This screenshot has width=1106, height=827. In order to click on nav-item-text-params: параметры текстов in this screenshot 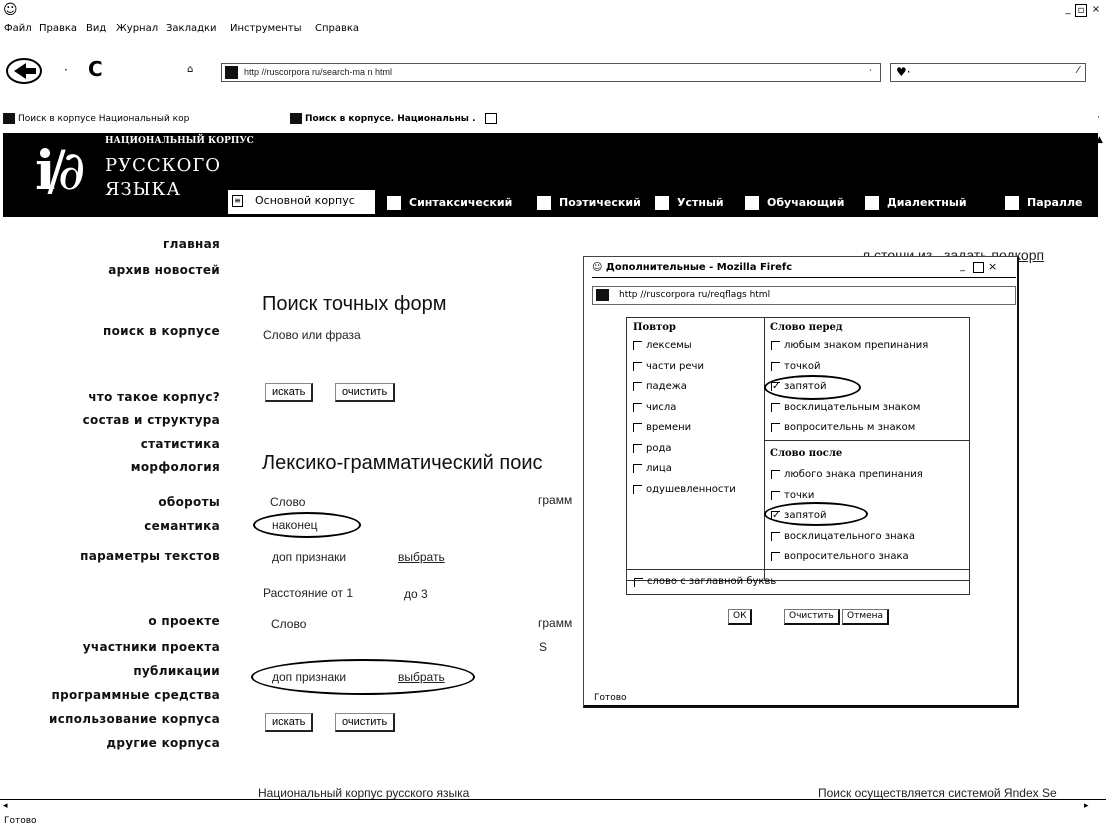, I will do `click(150, 556)`.